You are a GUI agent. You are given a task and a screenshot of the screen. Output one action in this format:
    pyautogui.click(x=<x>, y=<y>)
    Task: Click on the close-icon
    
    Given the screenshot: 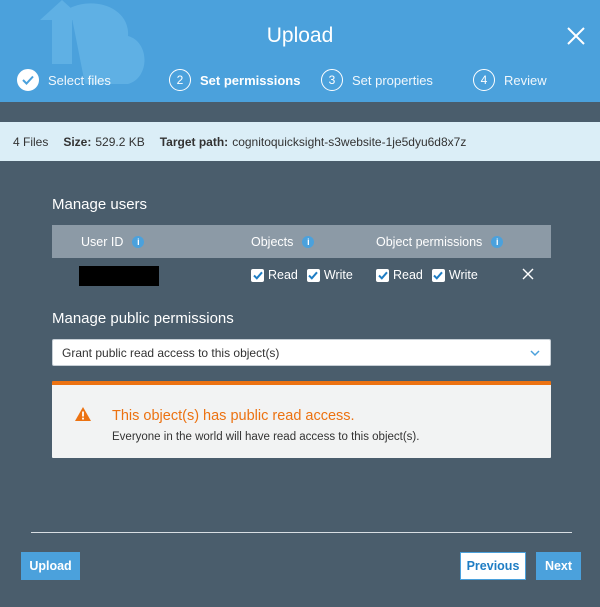 What is the action you would take?
    pyautogui.click(x=576, y=36)
    